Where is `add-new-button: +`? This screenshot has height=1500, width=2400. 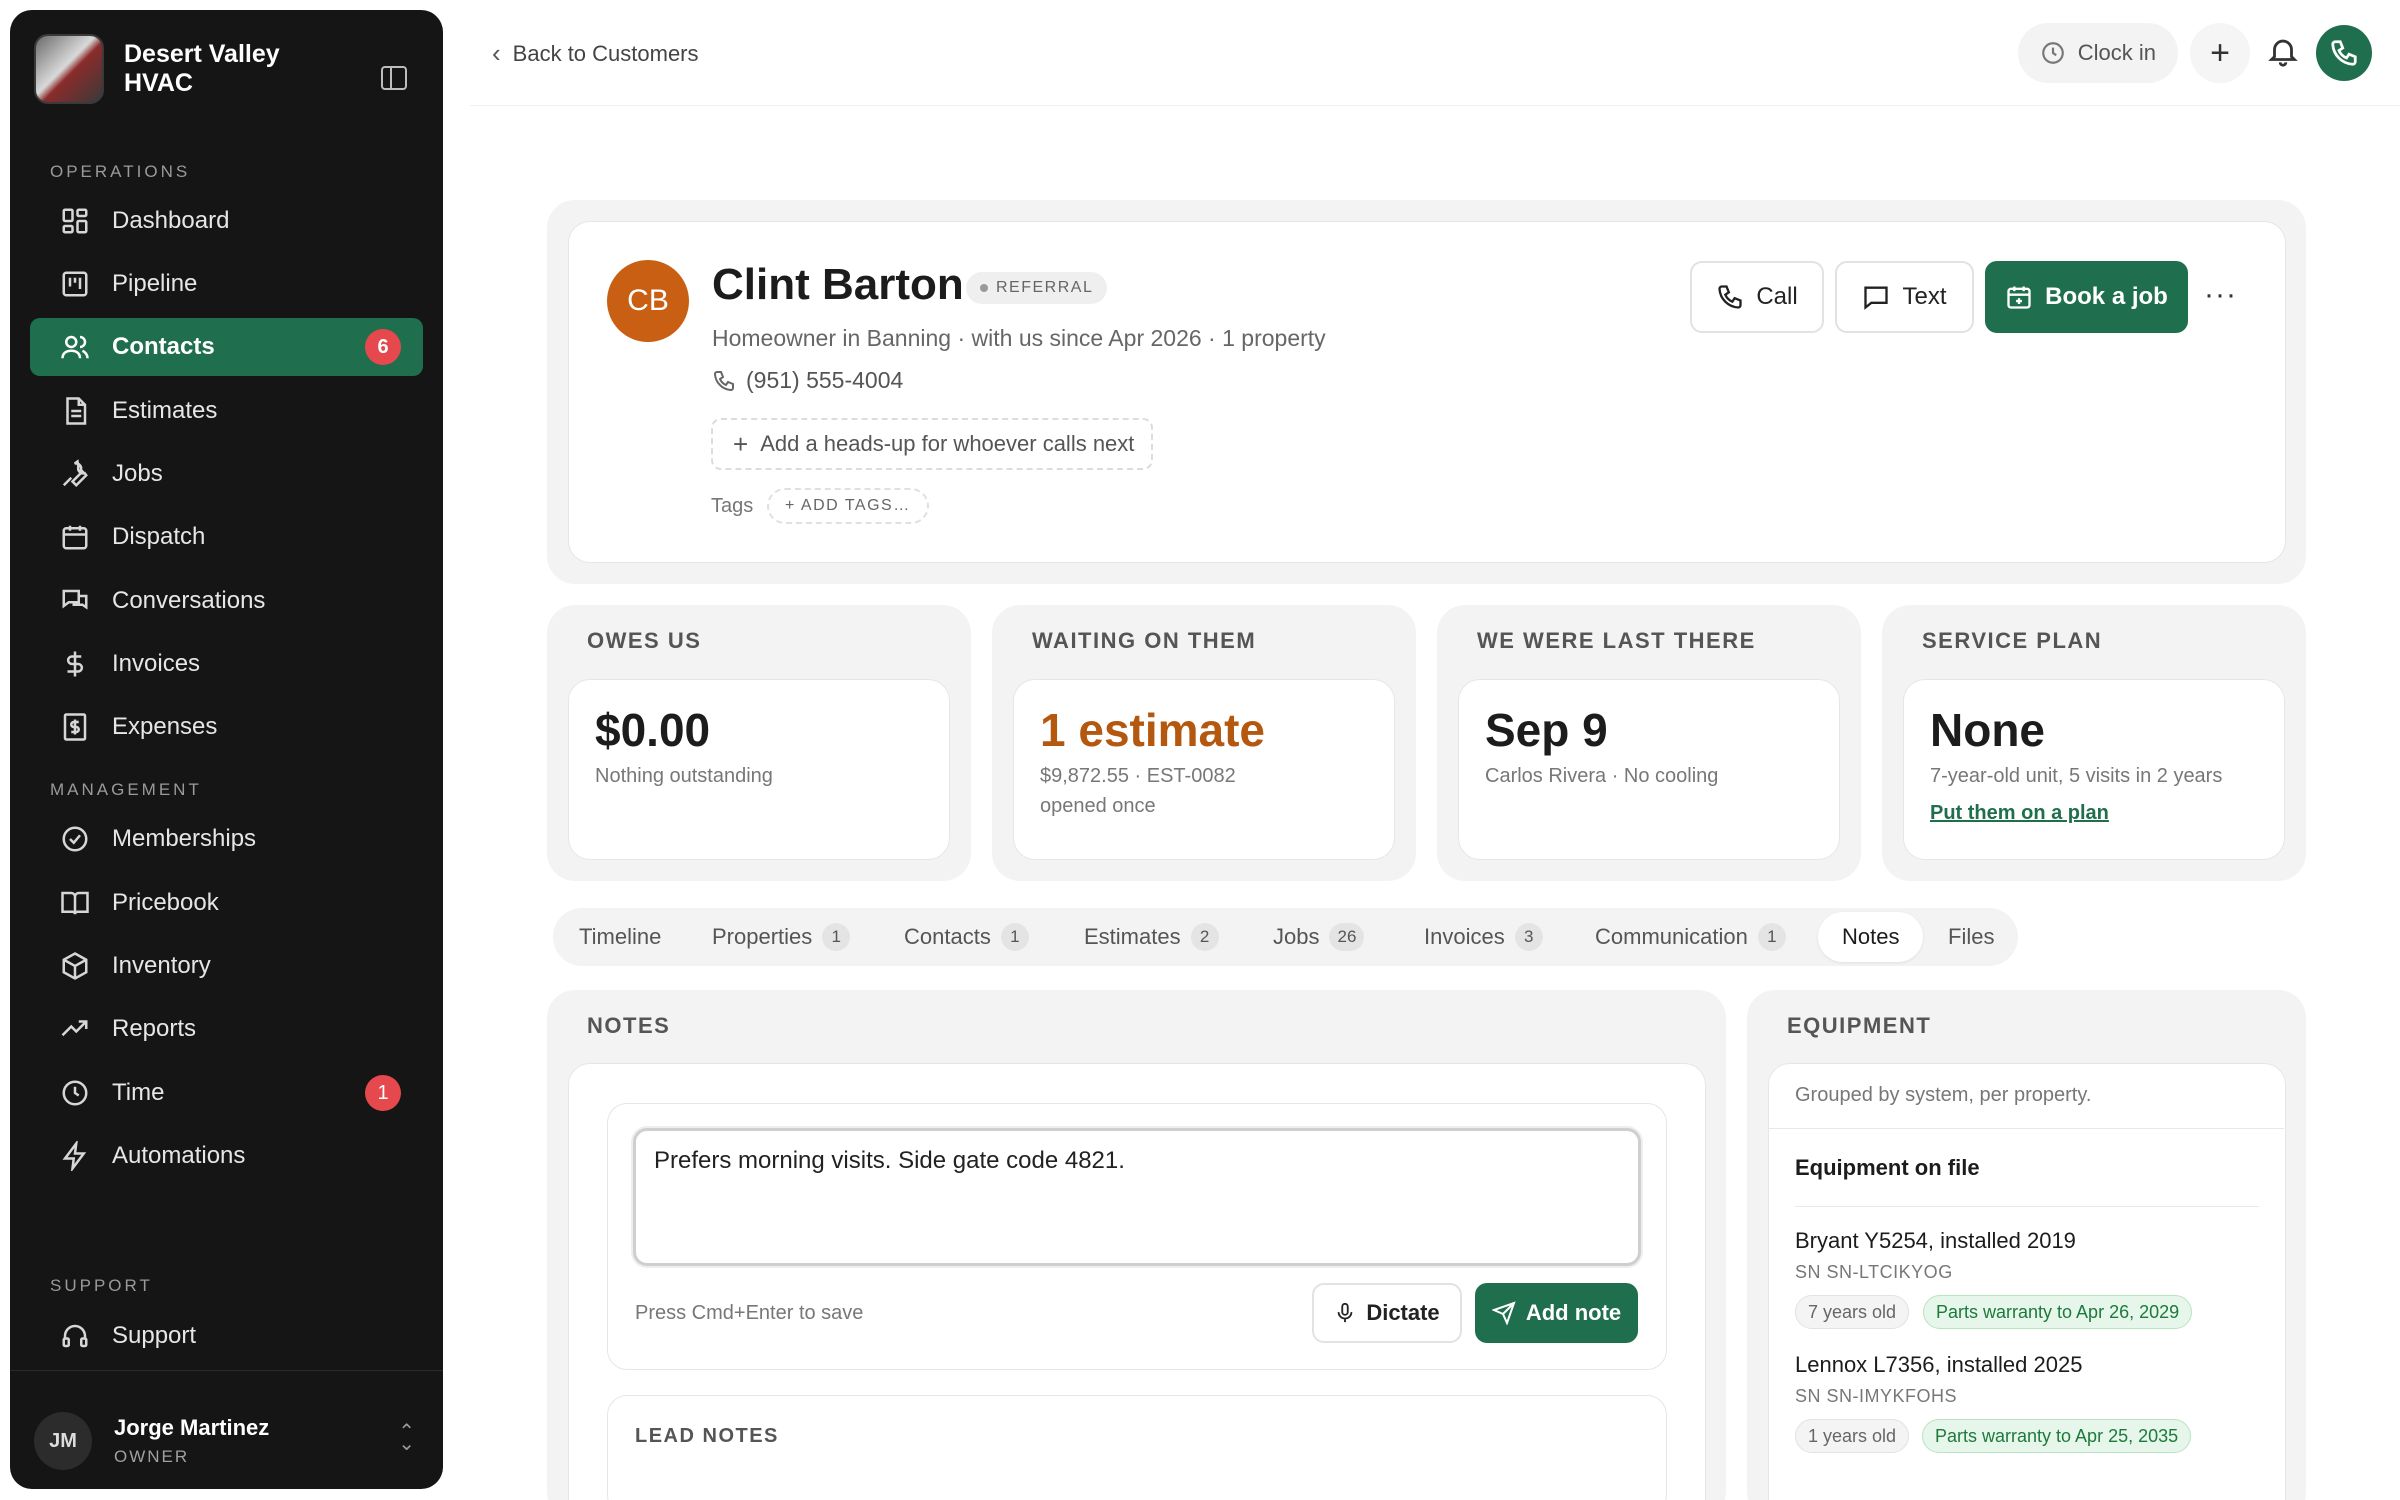
add-new-button: + is located at coordinates (2220, 53).